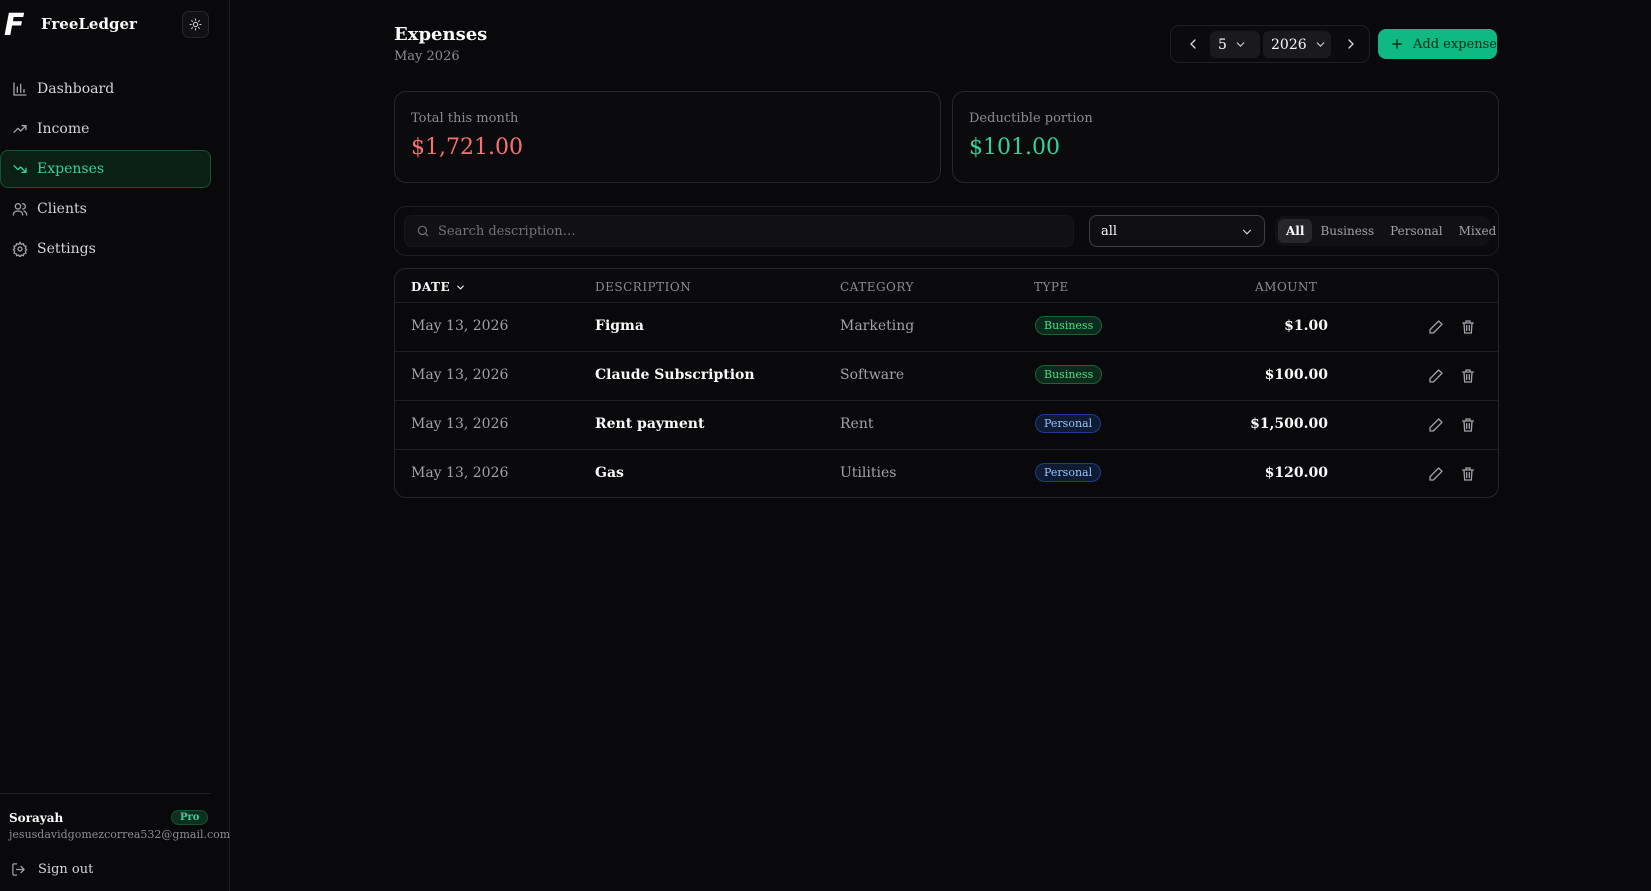 The image size is (1651, 891). I want to click on sign-out-label: Sign out, so click(66, 869).